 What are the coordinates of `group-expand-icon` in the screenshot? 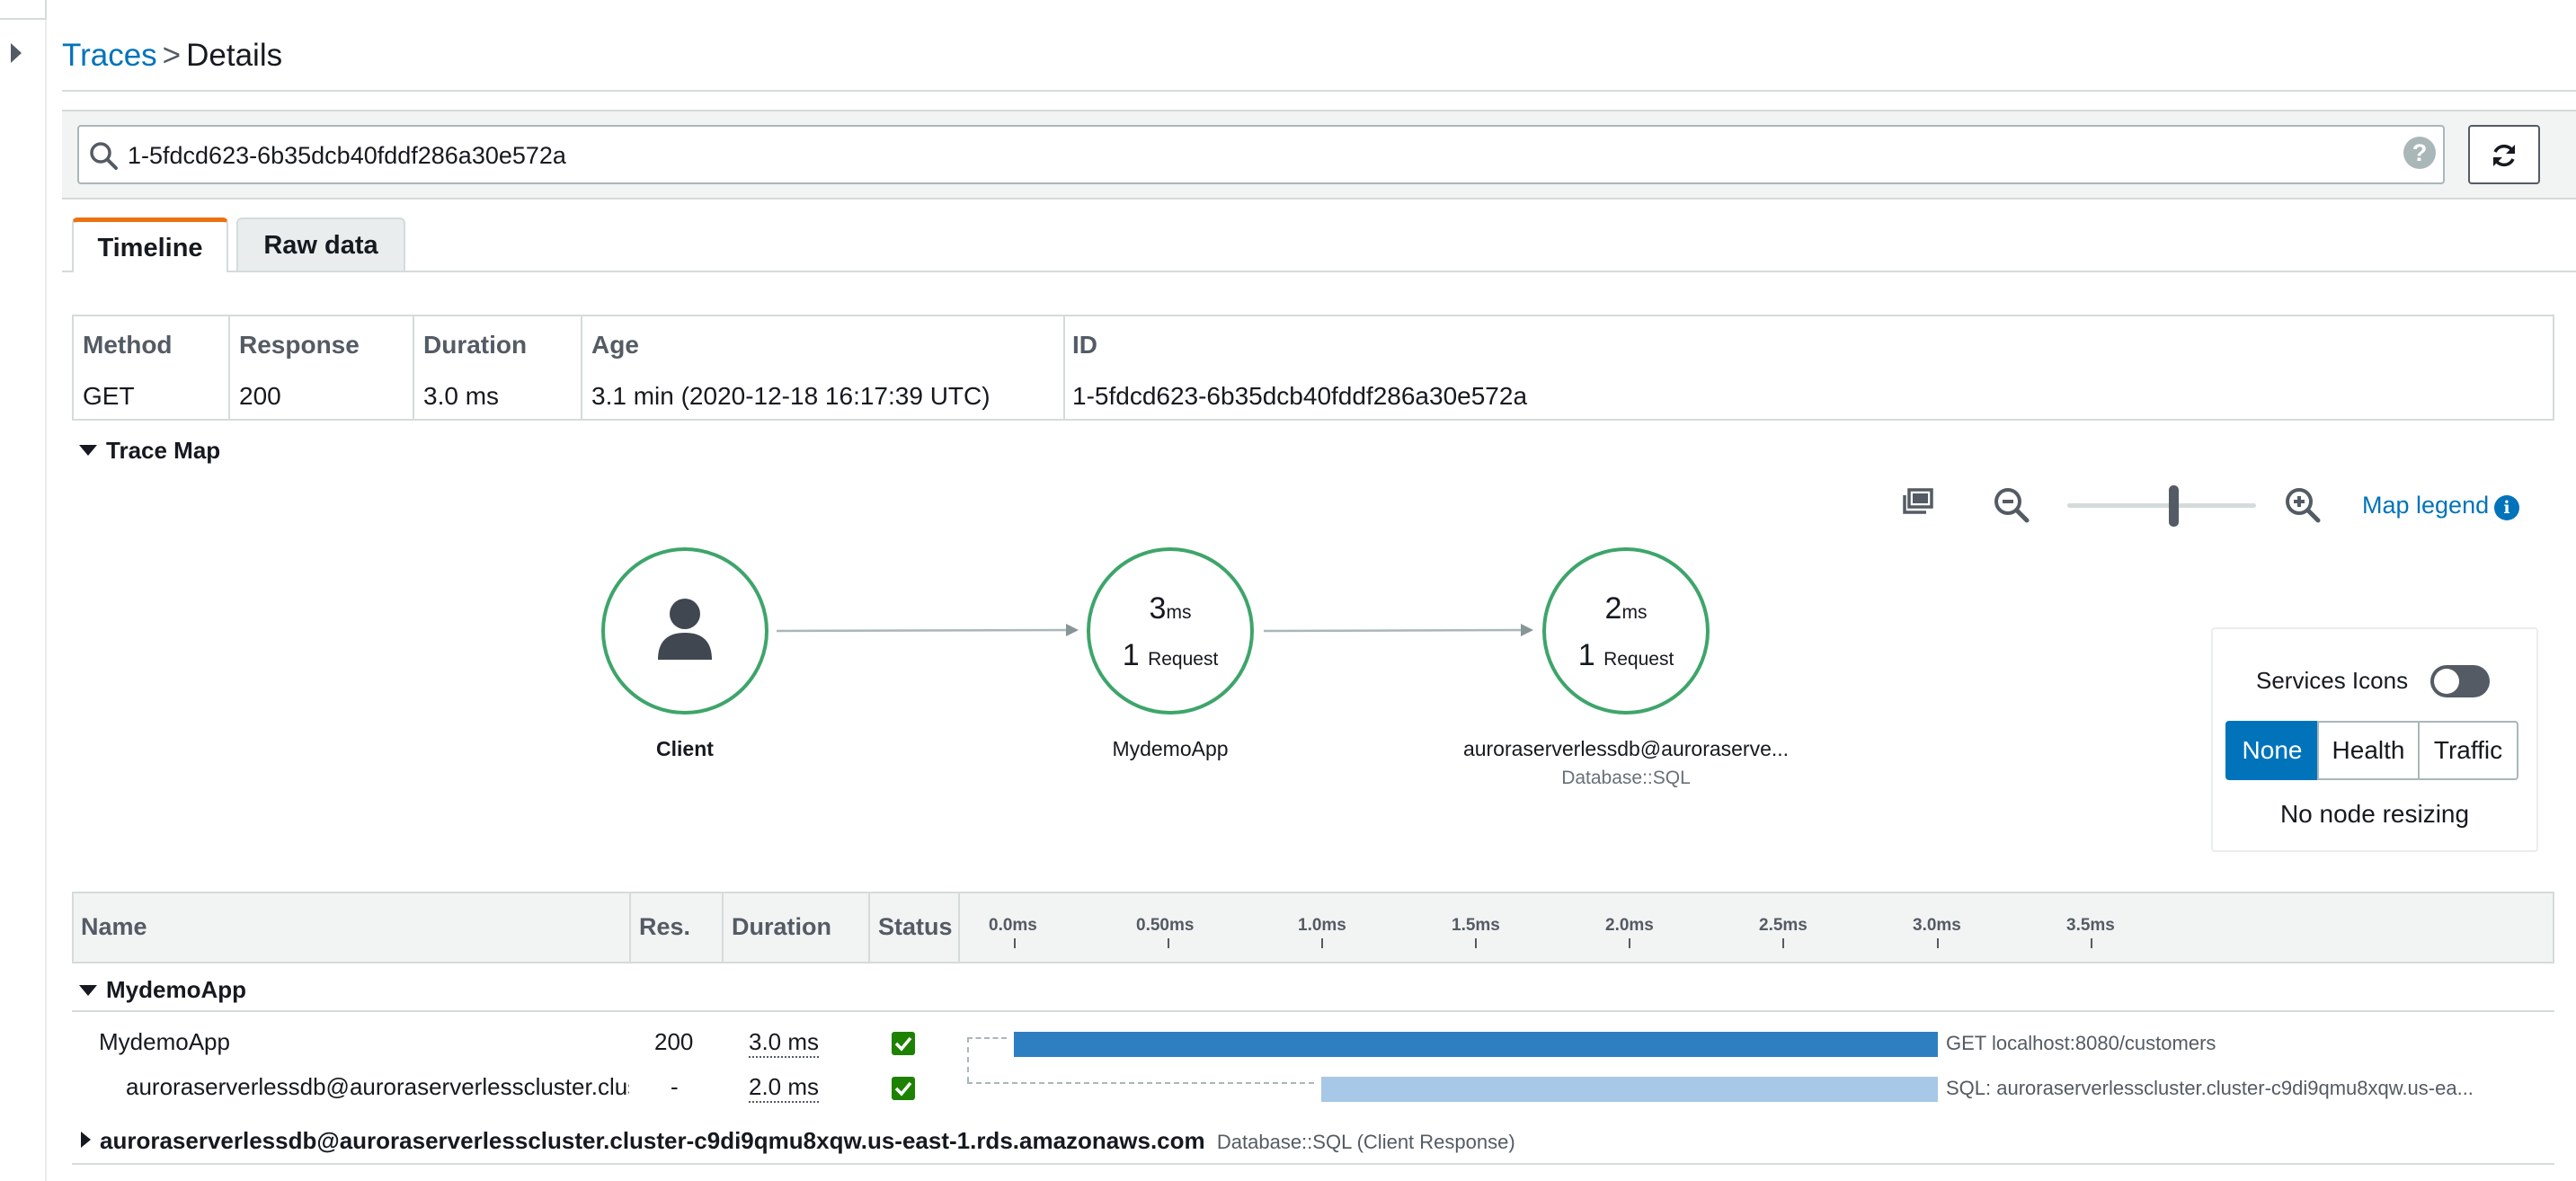 It's located at (86, 1140).